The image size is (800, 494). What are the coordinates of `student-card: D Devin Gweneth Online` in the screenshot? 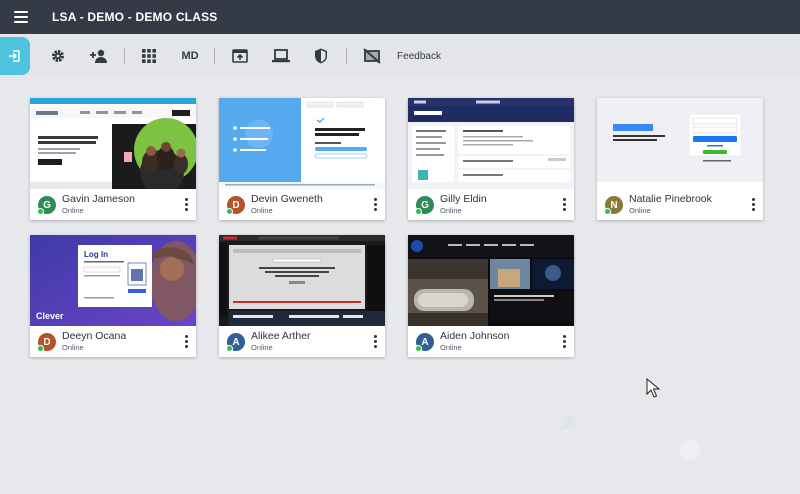 It's located at (302, 159).